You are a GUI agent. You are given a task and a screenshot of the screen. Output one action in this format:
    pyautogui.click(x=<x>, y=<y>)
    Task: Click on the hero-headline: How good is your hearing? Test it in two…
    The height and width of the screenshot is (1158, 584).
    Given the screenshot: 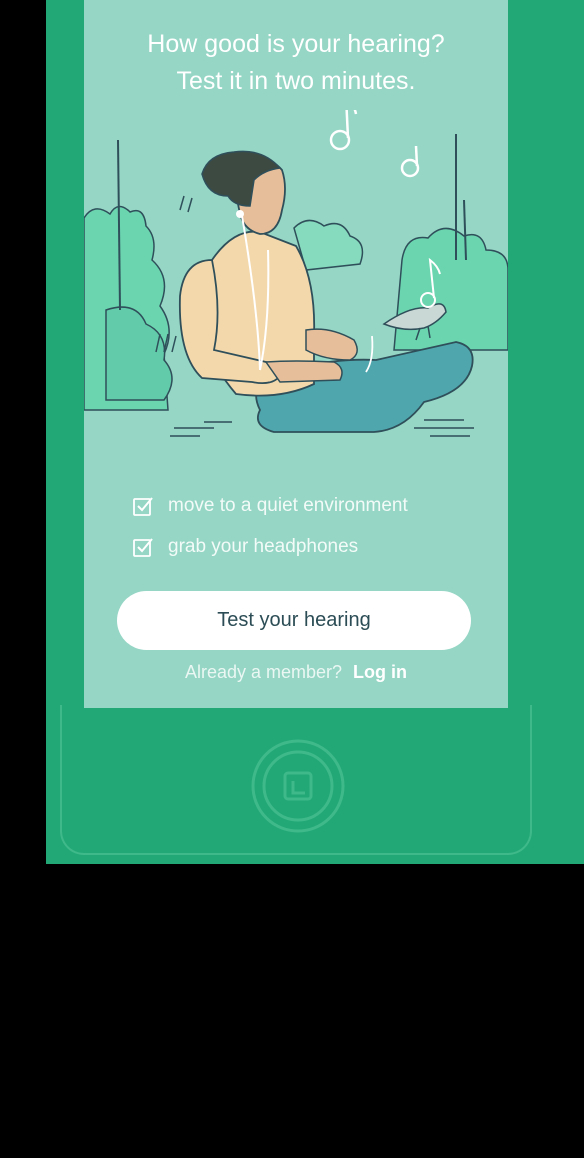 What is the action you would take?
    pyautogui.click(x=296, y=63)
    